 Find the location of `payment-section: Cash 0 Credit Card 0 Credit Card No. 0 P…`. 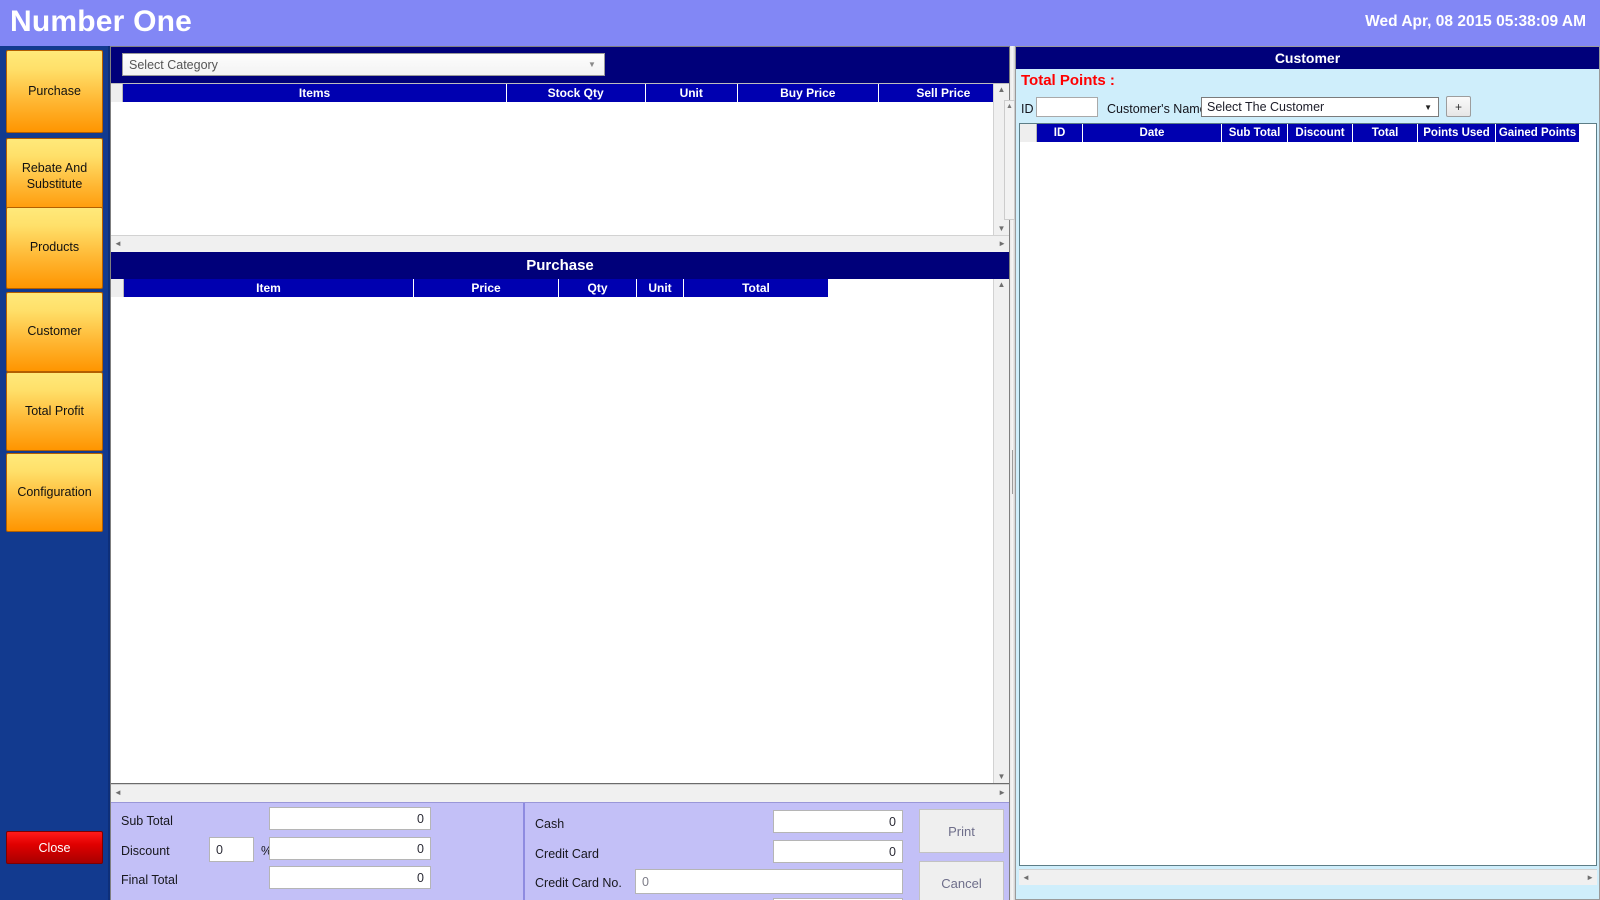

payment-section: Cash 0 Credit Card 0 Credit Card No. 0 P… is located at coordinates (717, 851).